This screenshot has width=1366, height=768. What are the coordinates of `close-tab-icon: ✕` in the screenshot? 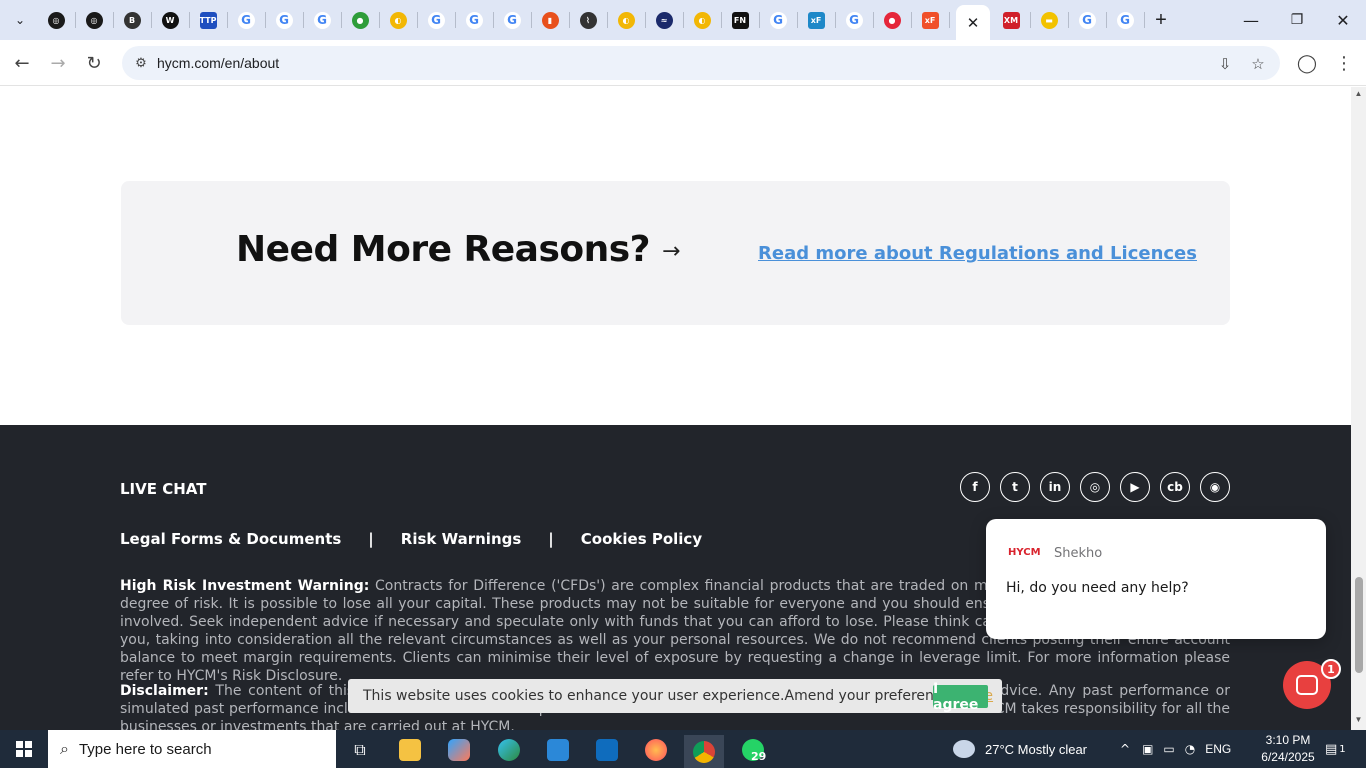 It's located at (973, 23).